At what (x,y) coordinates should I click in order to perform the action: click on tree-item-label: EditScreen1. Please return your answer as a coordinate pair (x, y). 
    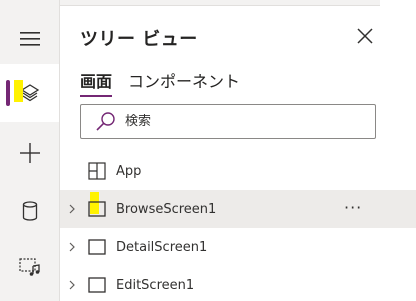
    Looking at the image, I should click on (155, 285).